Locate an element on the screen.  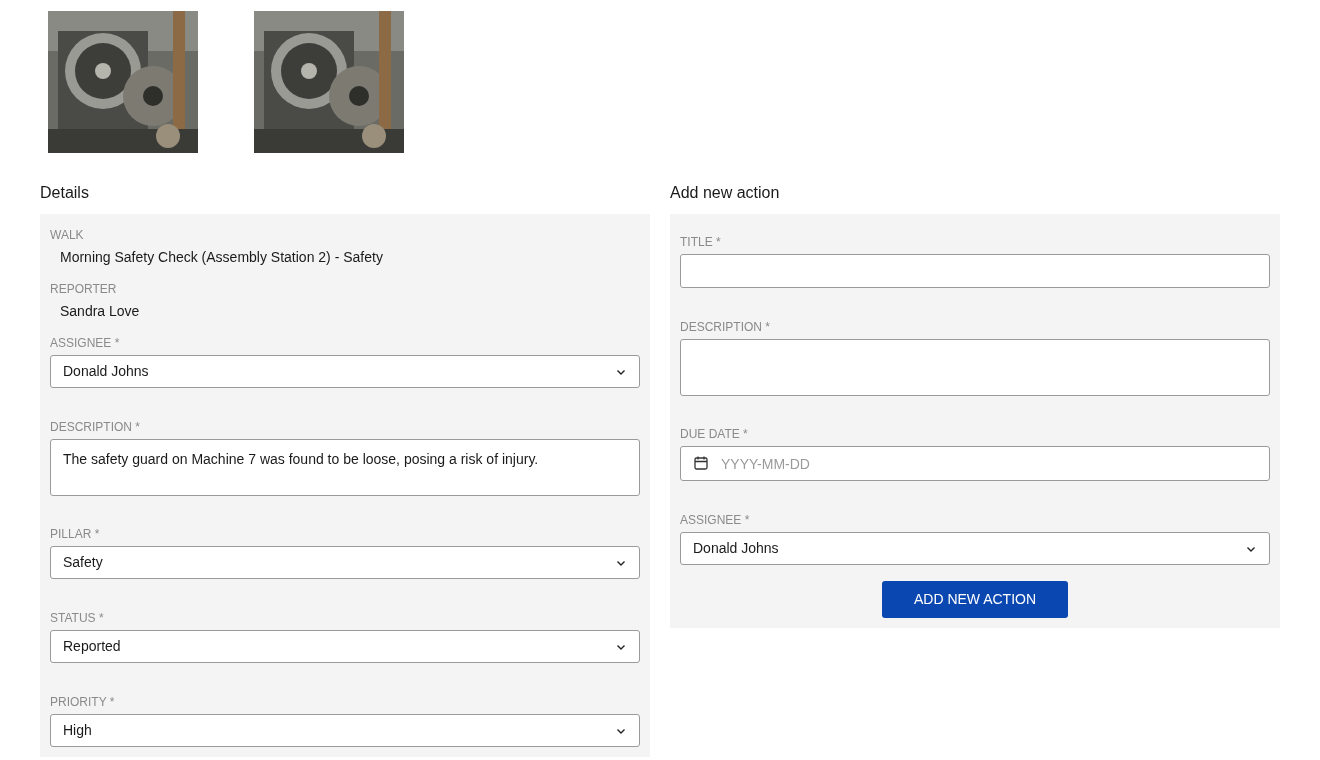
textarea-field is located at coordinates (975, 367).